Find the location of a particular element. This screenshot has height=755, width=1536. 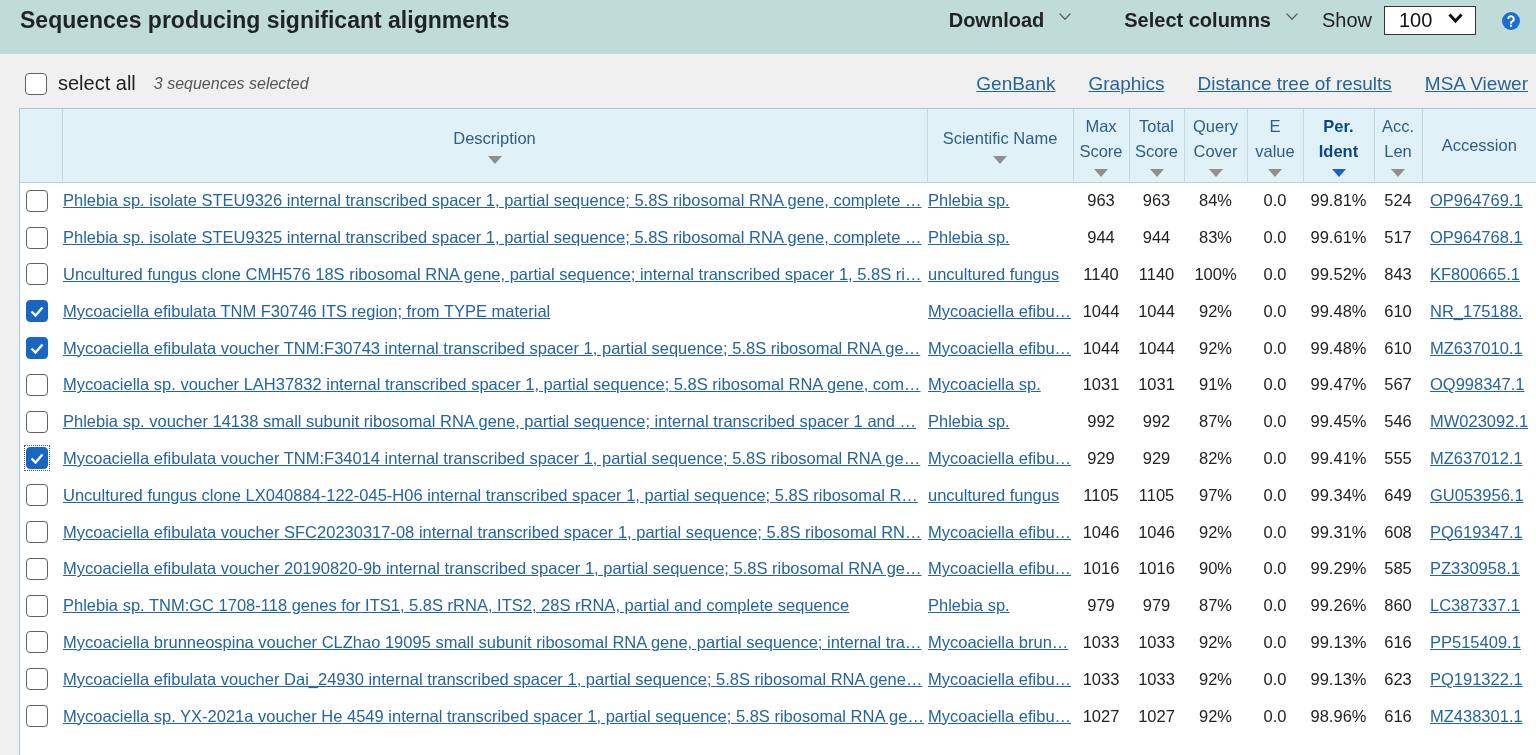

accession-link: MZ637012.1 is located at coordinates (1476, 457).